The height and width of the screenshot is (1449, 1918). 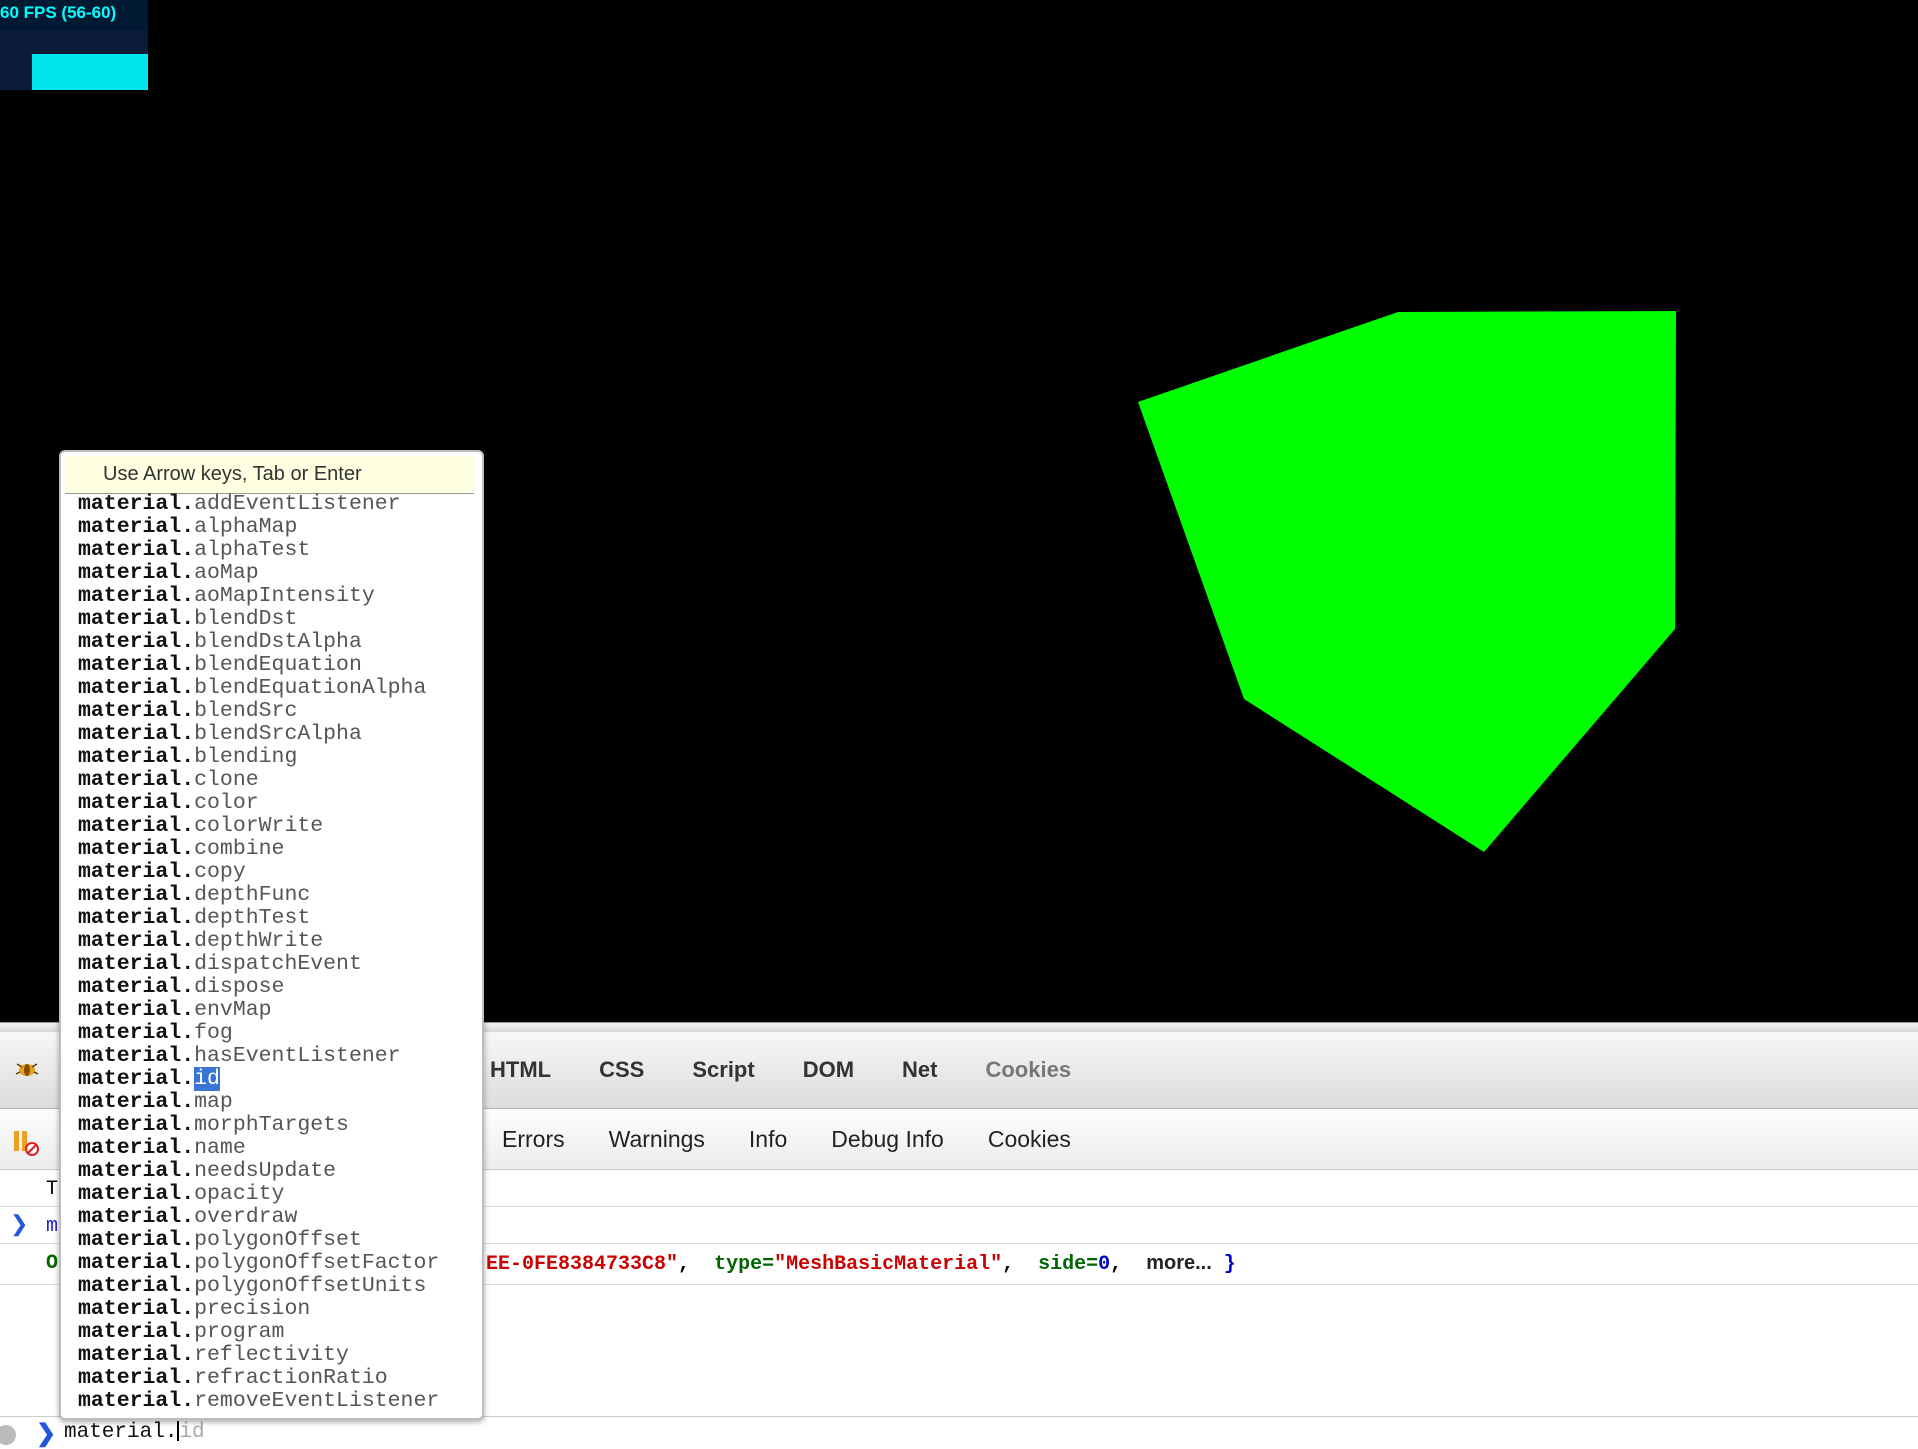 I want to click on item-property: blendEquationAlpha, so click(x=310, y=688).